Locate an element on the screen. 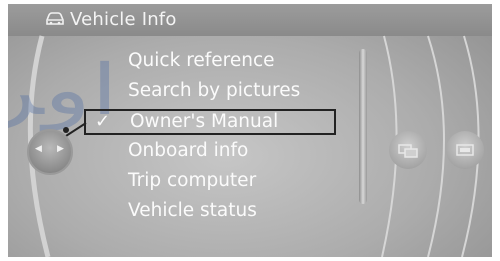  menu-item-label: Trip computer is located at coordinates (192, 180).